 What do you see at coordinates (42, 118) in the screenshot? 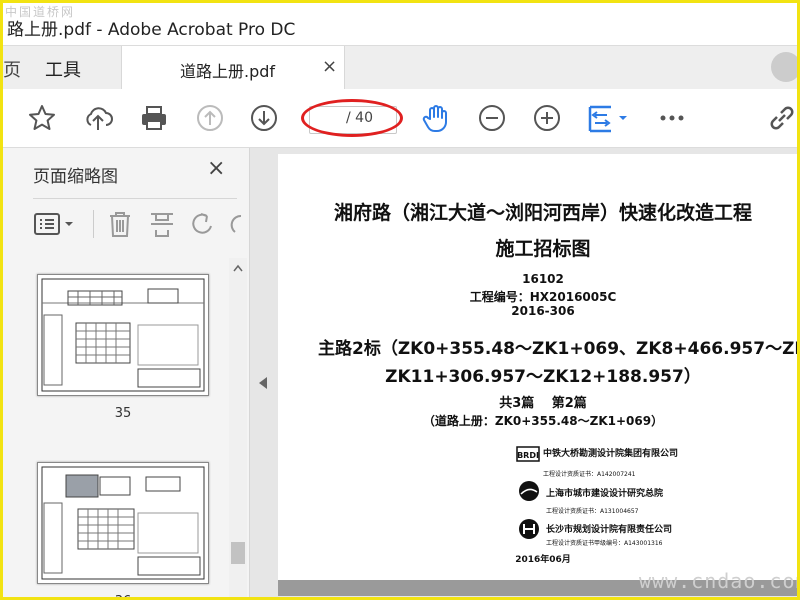
I see `star-icon` at bounding box center [42, 118].